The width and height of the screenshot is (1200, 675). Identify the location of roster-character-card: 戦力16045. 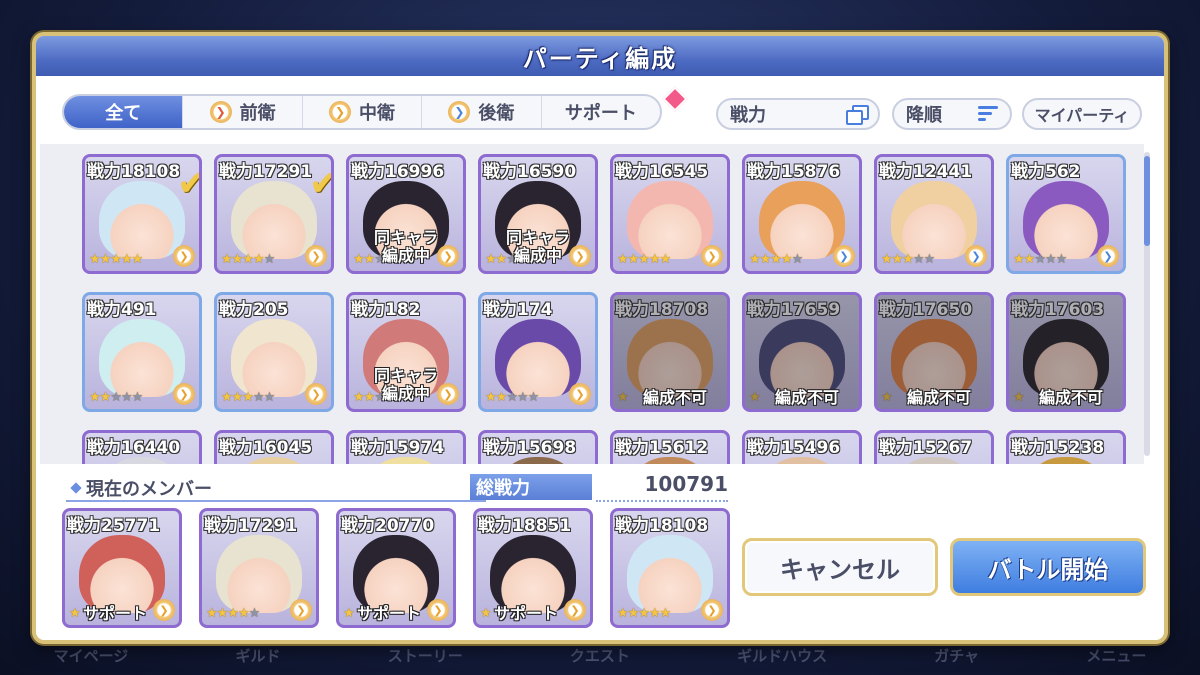
(274, 447).